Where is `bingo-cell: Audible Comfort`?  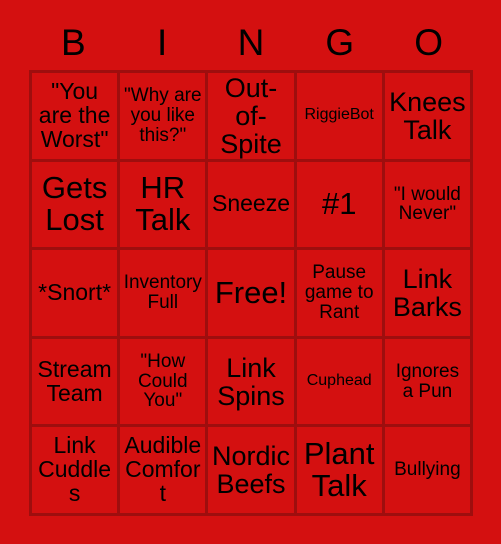 bingo-cell: Audible Comfort is located at coordinates (163, 470).